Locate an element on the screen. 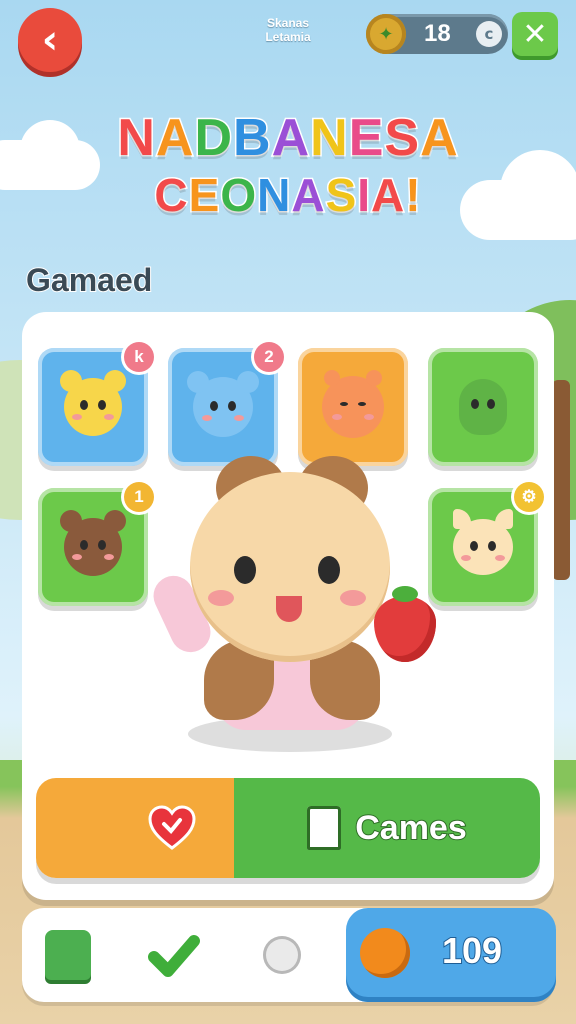 The width and height of the screenshot is (576, 1024). hero-cheek-left is located at coordinates (221, 598).